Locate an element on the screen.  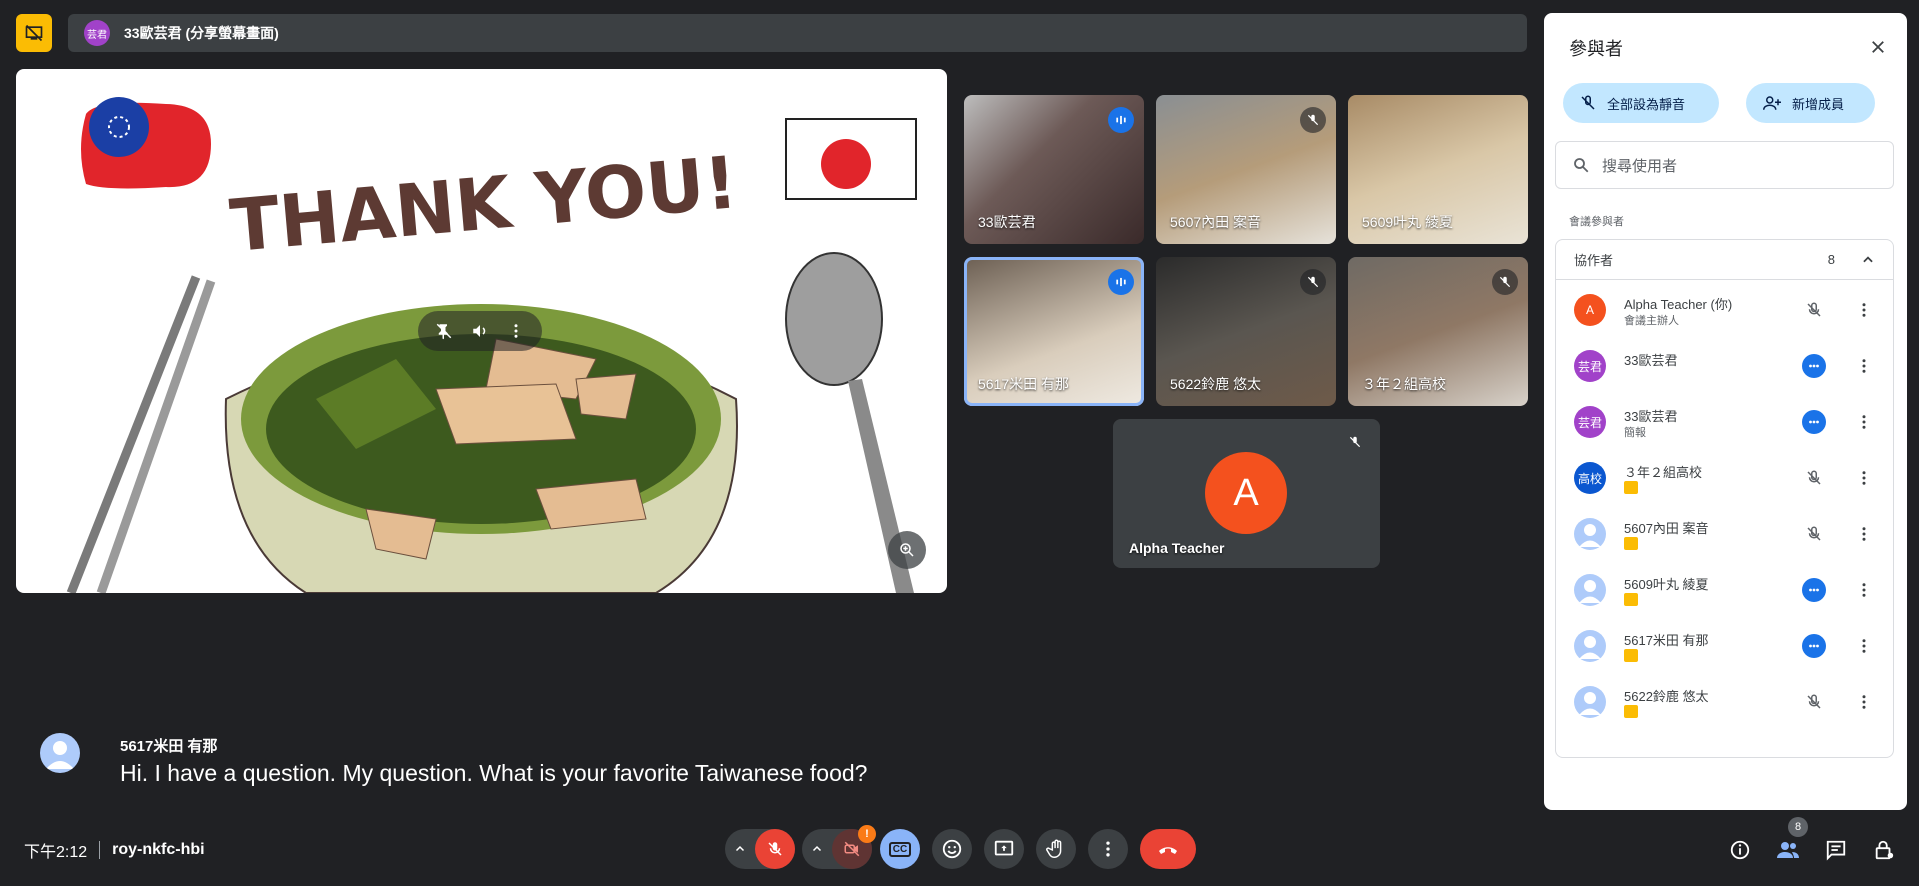
participant-avatar: A is located at coordinates (1590, 310).